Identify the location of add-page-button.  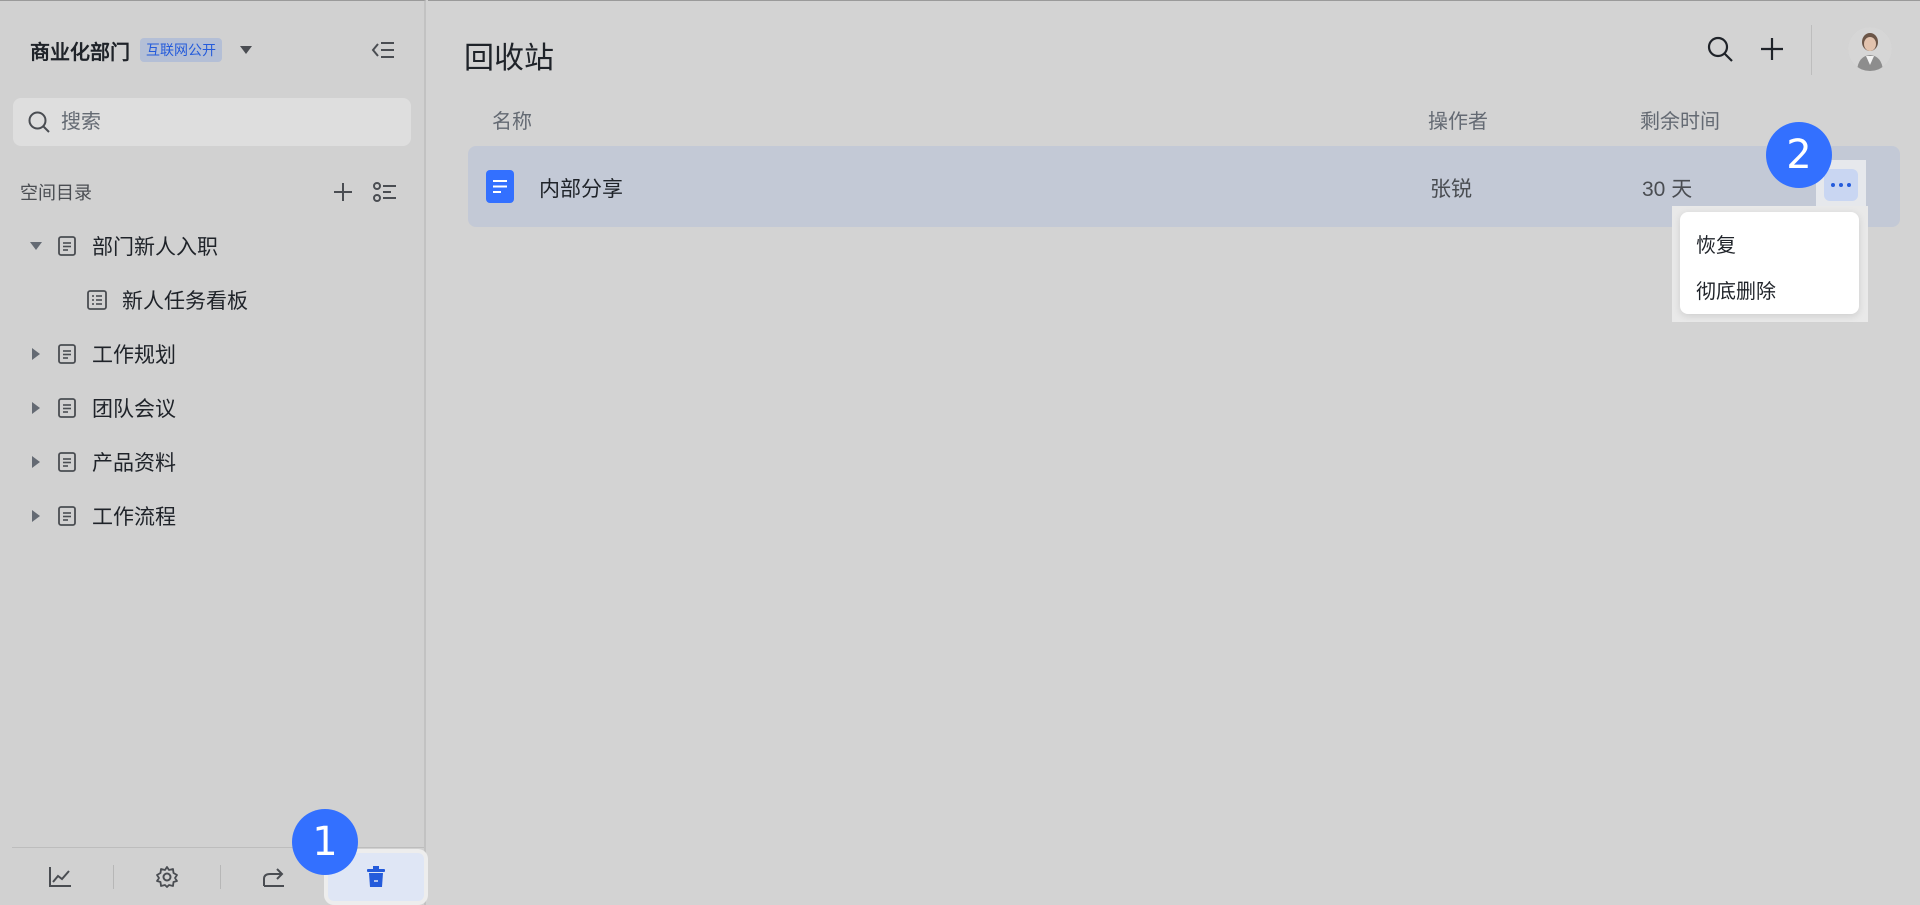
(343, 192).